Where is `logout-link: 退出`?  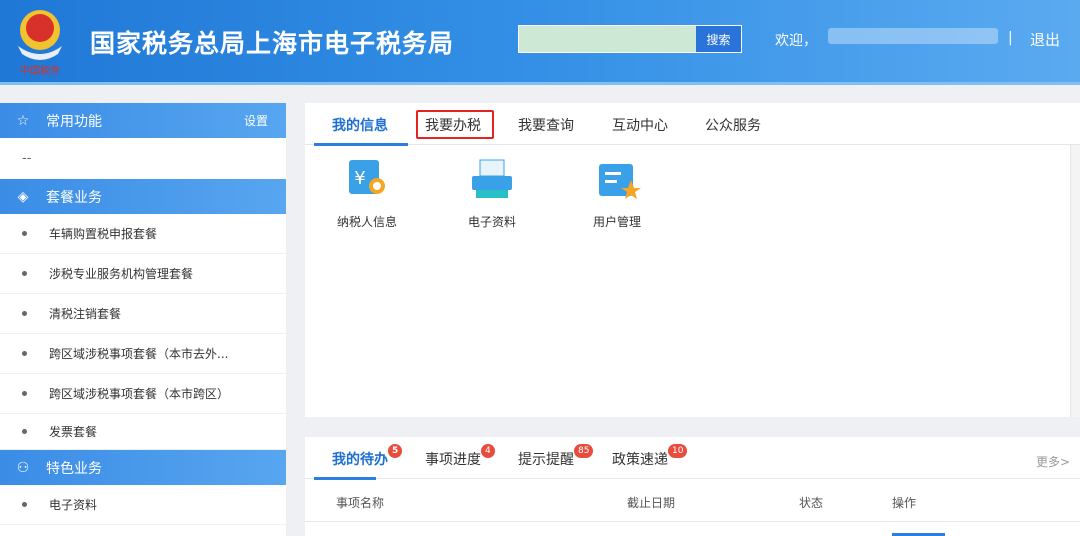
logout-link: 退出 is located at coordinates (1045, 39).